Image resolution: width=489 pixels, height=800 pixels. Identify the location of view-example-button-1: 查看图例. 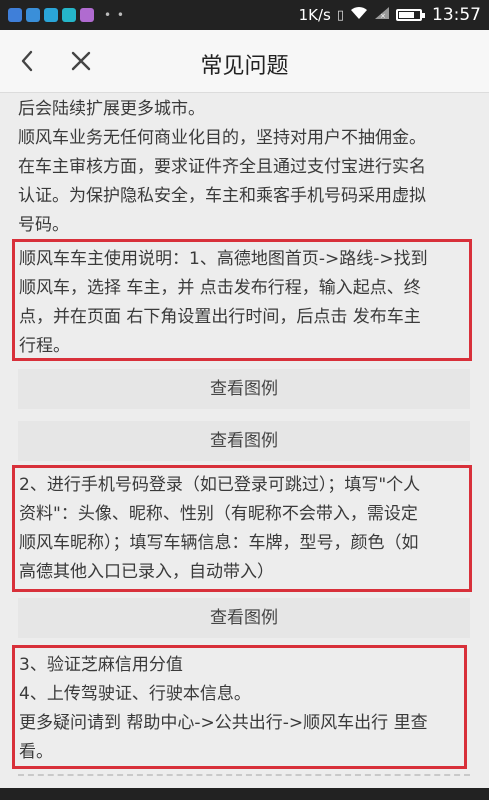
(244, 389).